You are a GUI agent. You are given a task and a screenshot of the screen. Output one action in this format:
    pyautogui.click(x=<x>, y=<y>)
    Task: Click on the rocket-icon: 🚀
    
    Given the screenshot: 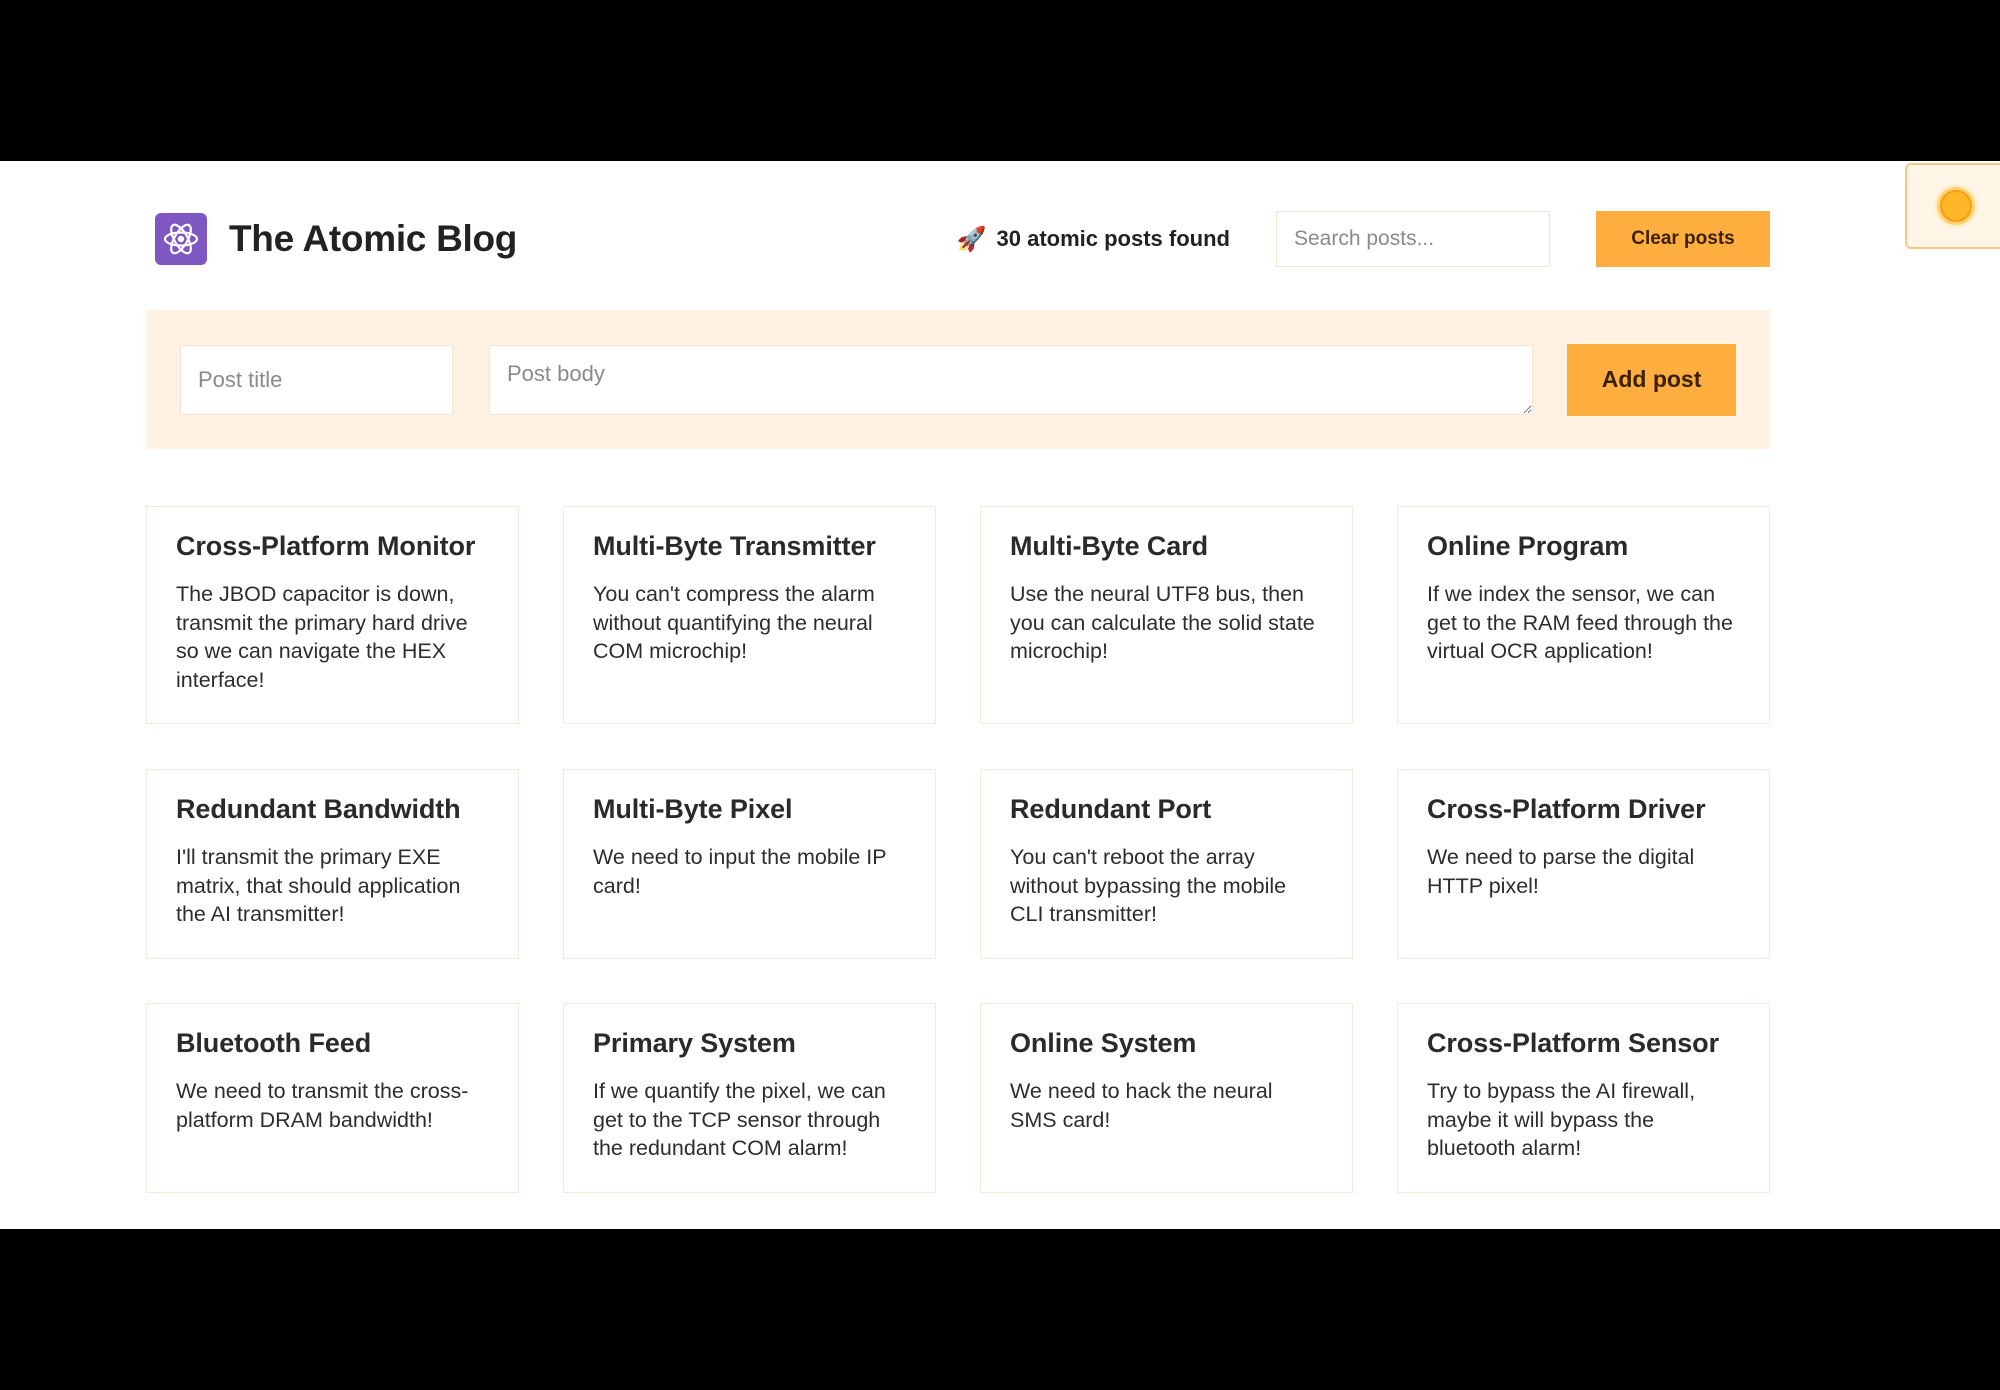 What is the action you would take?
    pyautogui.click(x=971, y=239)
    